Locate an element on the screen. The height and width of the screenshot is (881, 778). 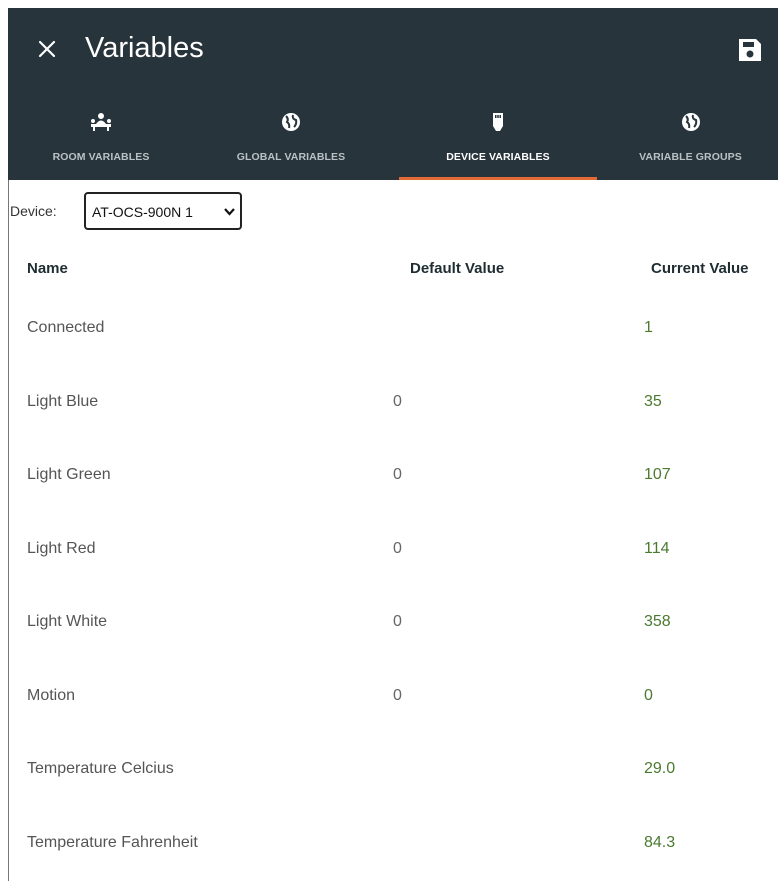
variable-name: Motion is located at coordinates (51, 695).